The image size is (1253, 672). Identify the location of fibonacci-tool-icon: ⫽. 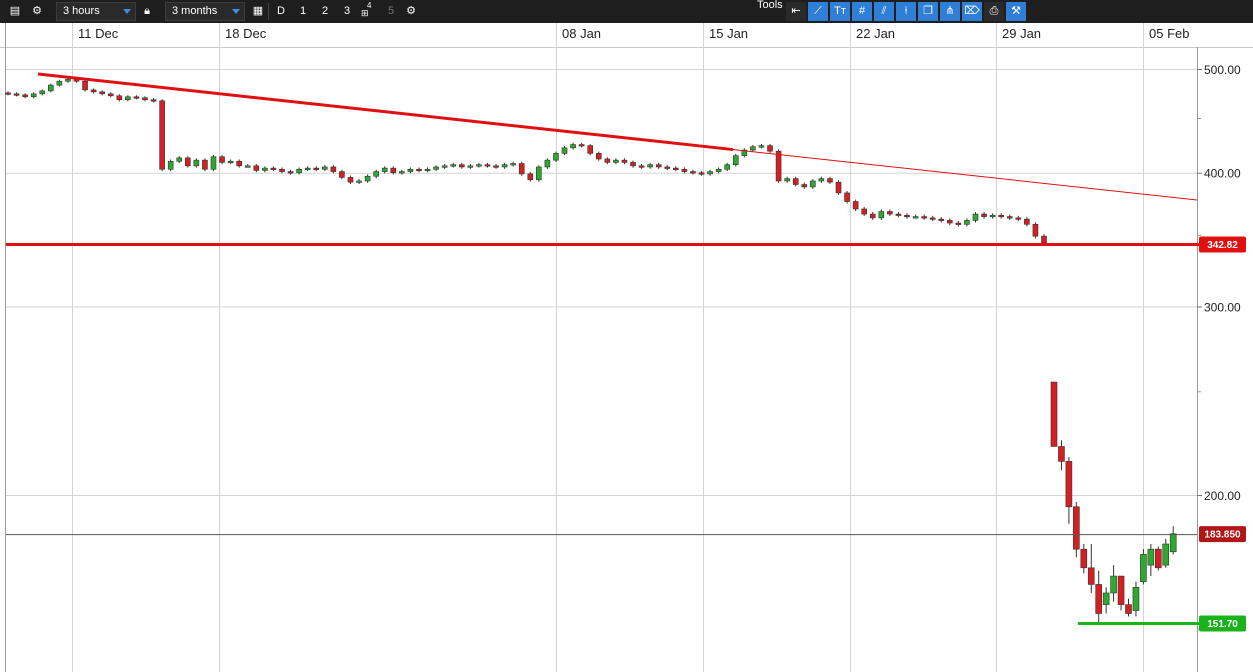
(884, 11).